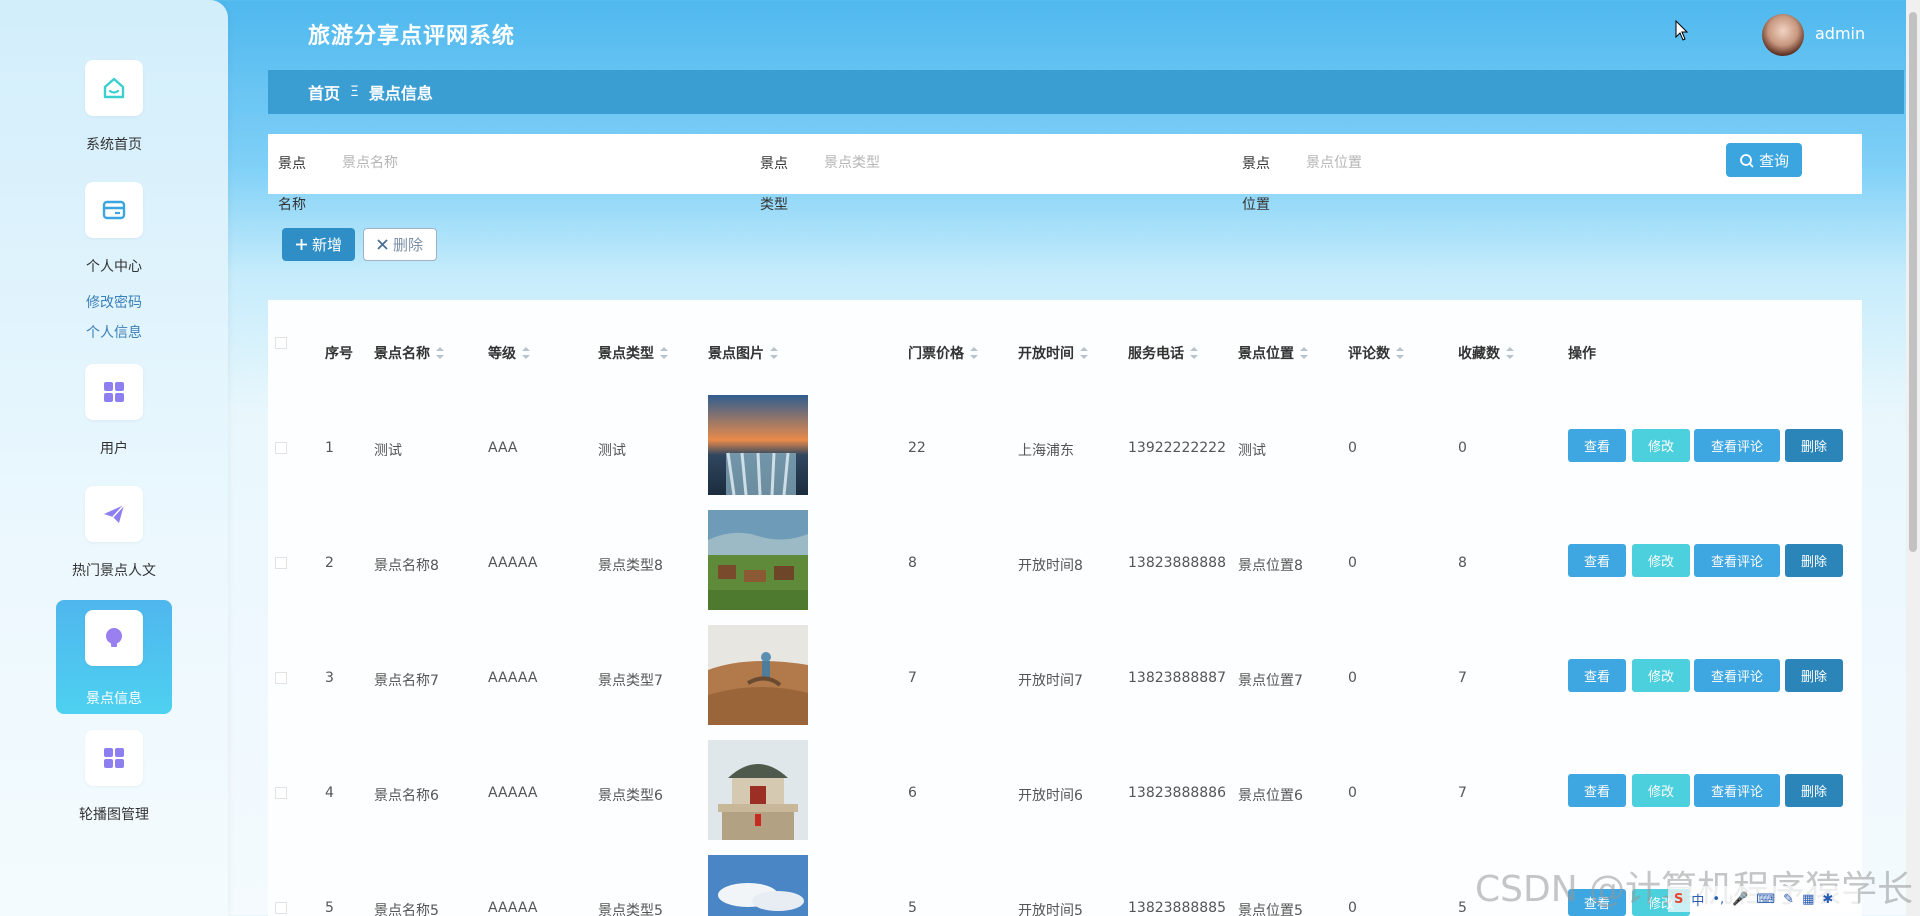  Describe the element at coordinates (1177, 793) in the screenshot. I see `cell-phone: 13823888886` at that location.